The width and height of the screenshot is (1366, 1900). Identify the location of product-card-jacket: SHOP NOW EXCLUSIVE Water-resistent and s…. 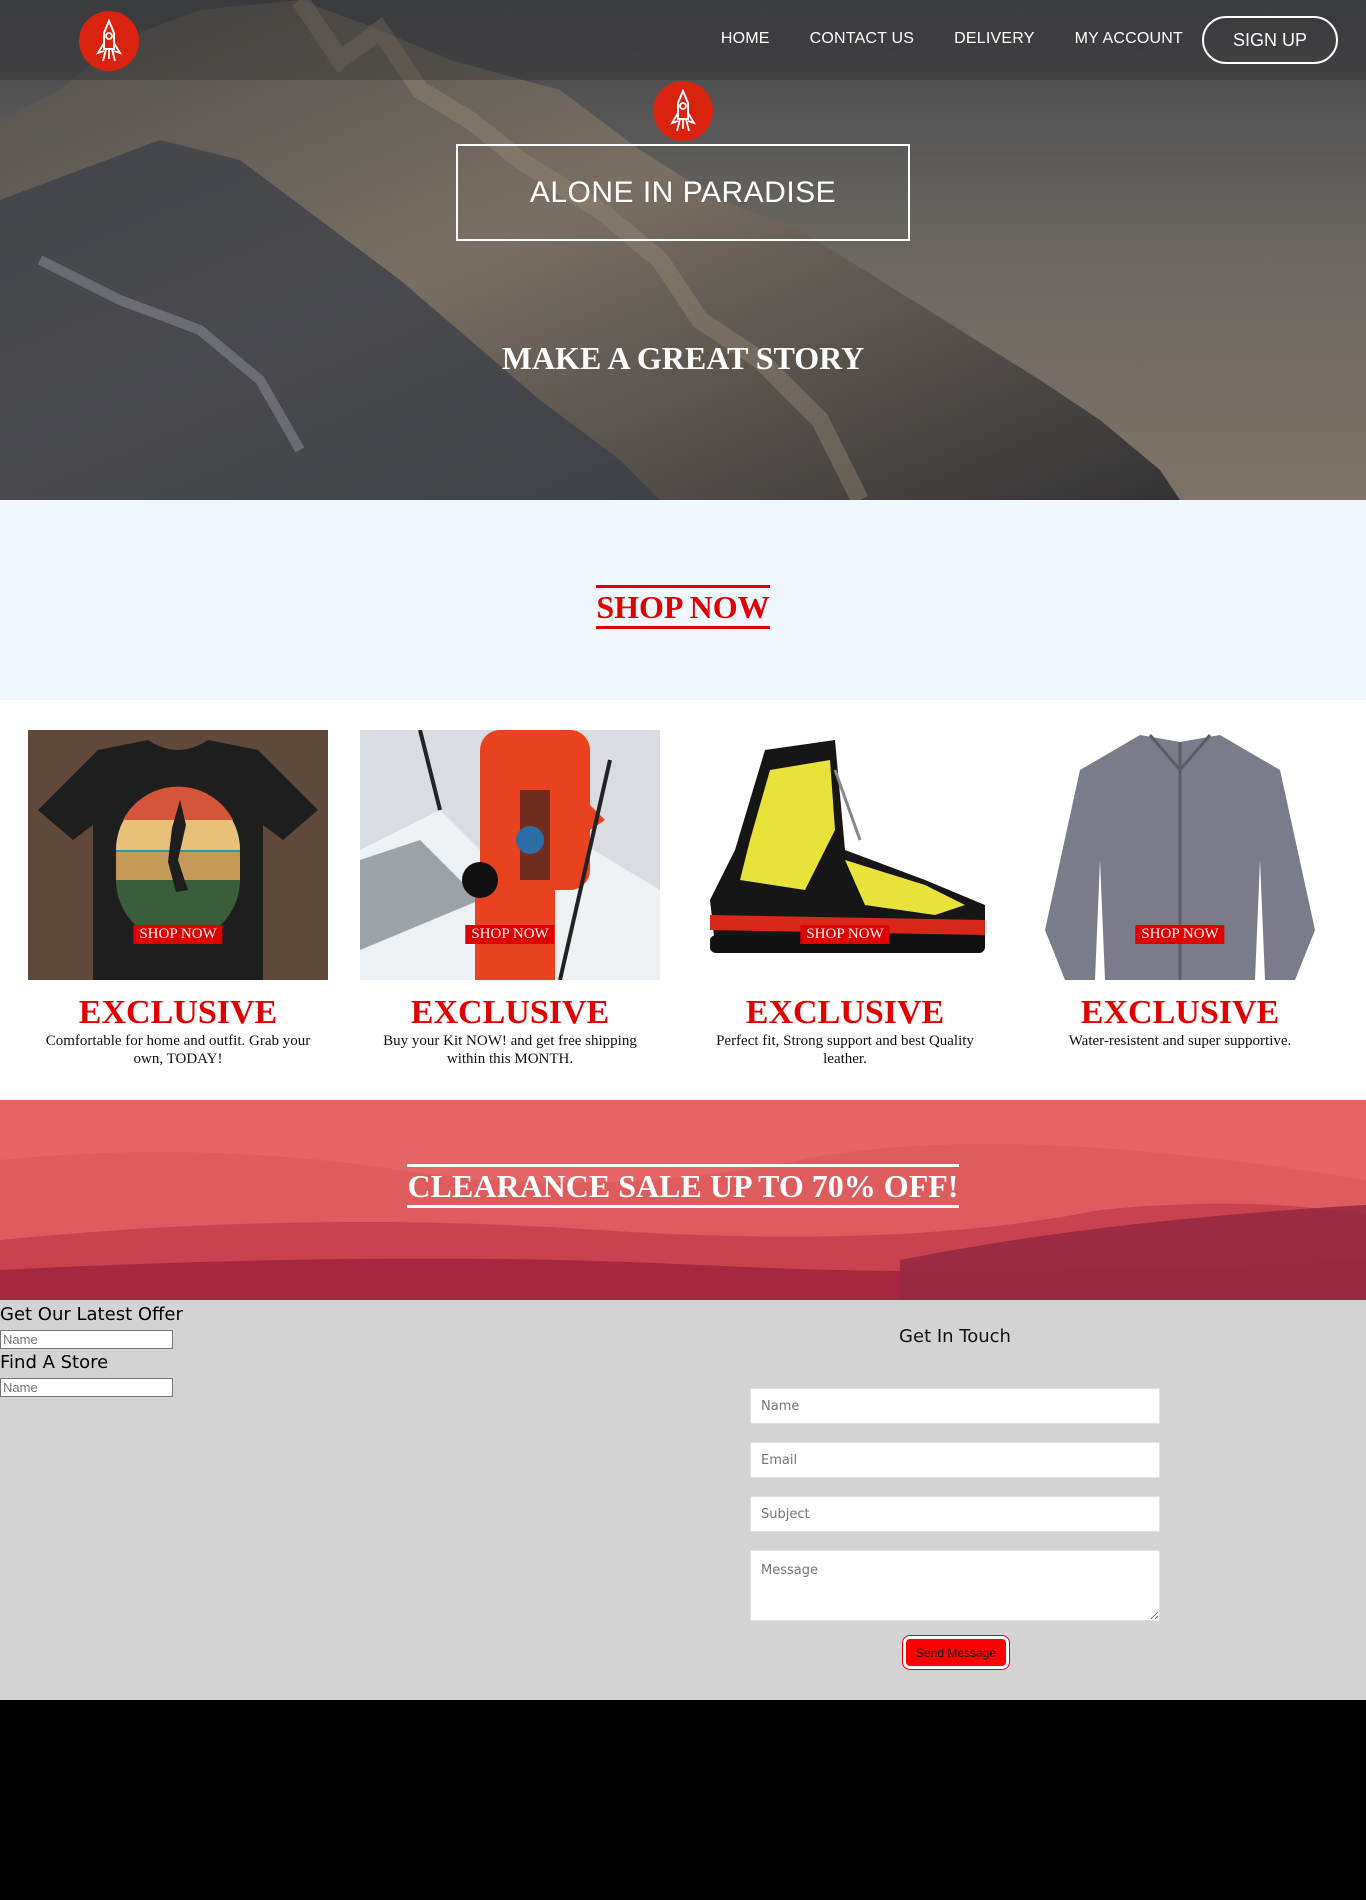
(1180, 890).